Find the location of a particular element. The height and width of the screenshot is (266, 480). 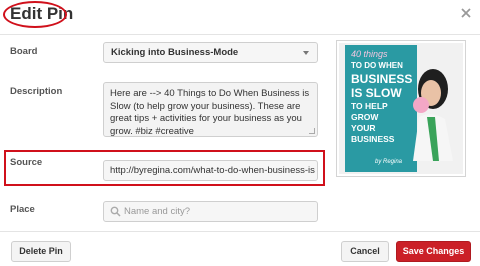

thumbnail-line-4: IS SLOW is located at coordinates (376, 93).